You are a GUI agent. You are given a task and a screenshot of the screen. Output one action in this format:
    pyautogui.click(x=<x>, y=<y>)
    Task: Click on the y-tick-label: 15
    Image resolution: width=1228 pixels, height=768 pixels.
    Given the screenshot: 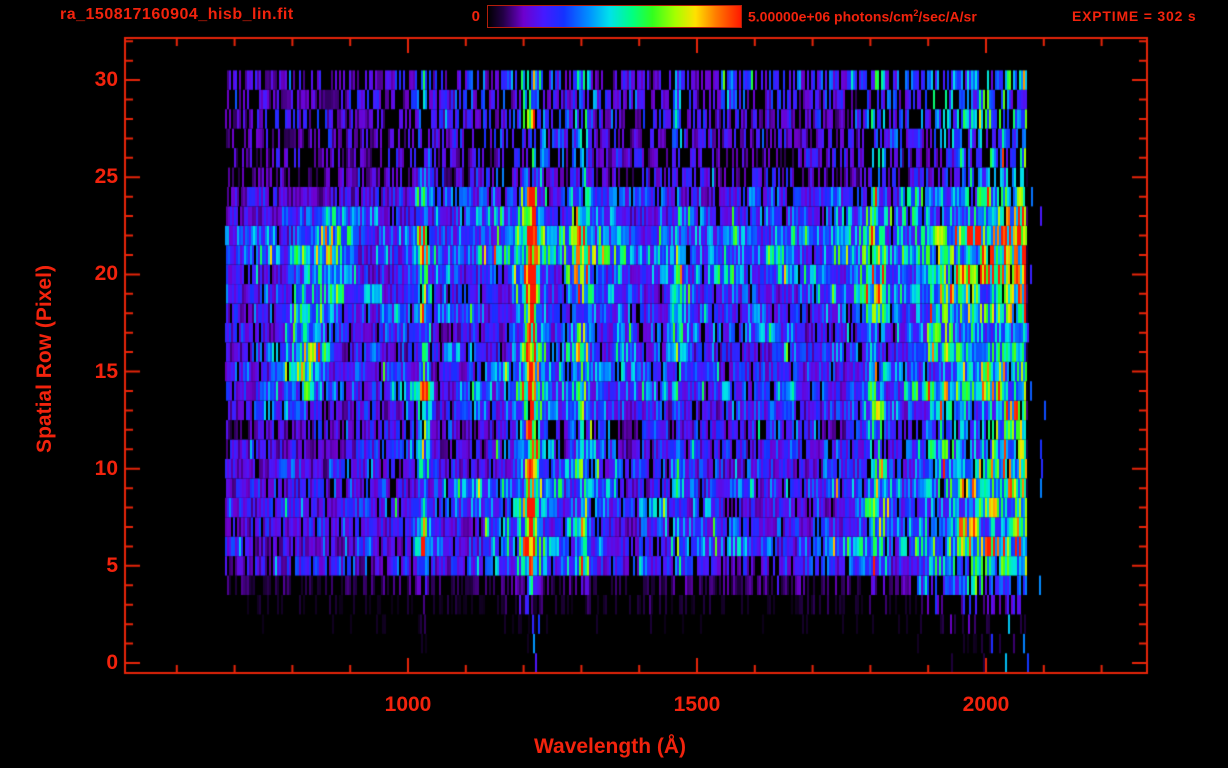 What is the action you would take?
    pyautogui.click(x=106, y=371)
    